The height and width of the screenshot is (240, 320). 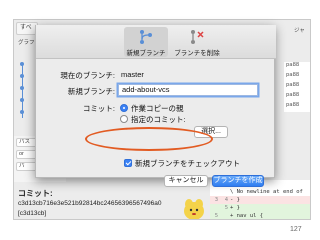 I want to click on avatar, so click(x=194, y=209).